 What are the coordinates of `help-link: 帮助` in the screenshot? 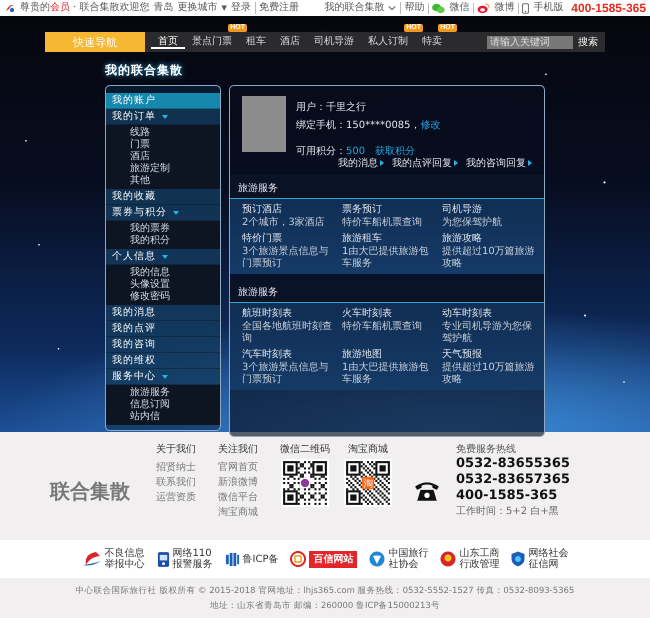 It's located at (412, 8).